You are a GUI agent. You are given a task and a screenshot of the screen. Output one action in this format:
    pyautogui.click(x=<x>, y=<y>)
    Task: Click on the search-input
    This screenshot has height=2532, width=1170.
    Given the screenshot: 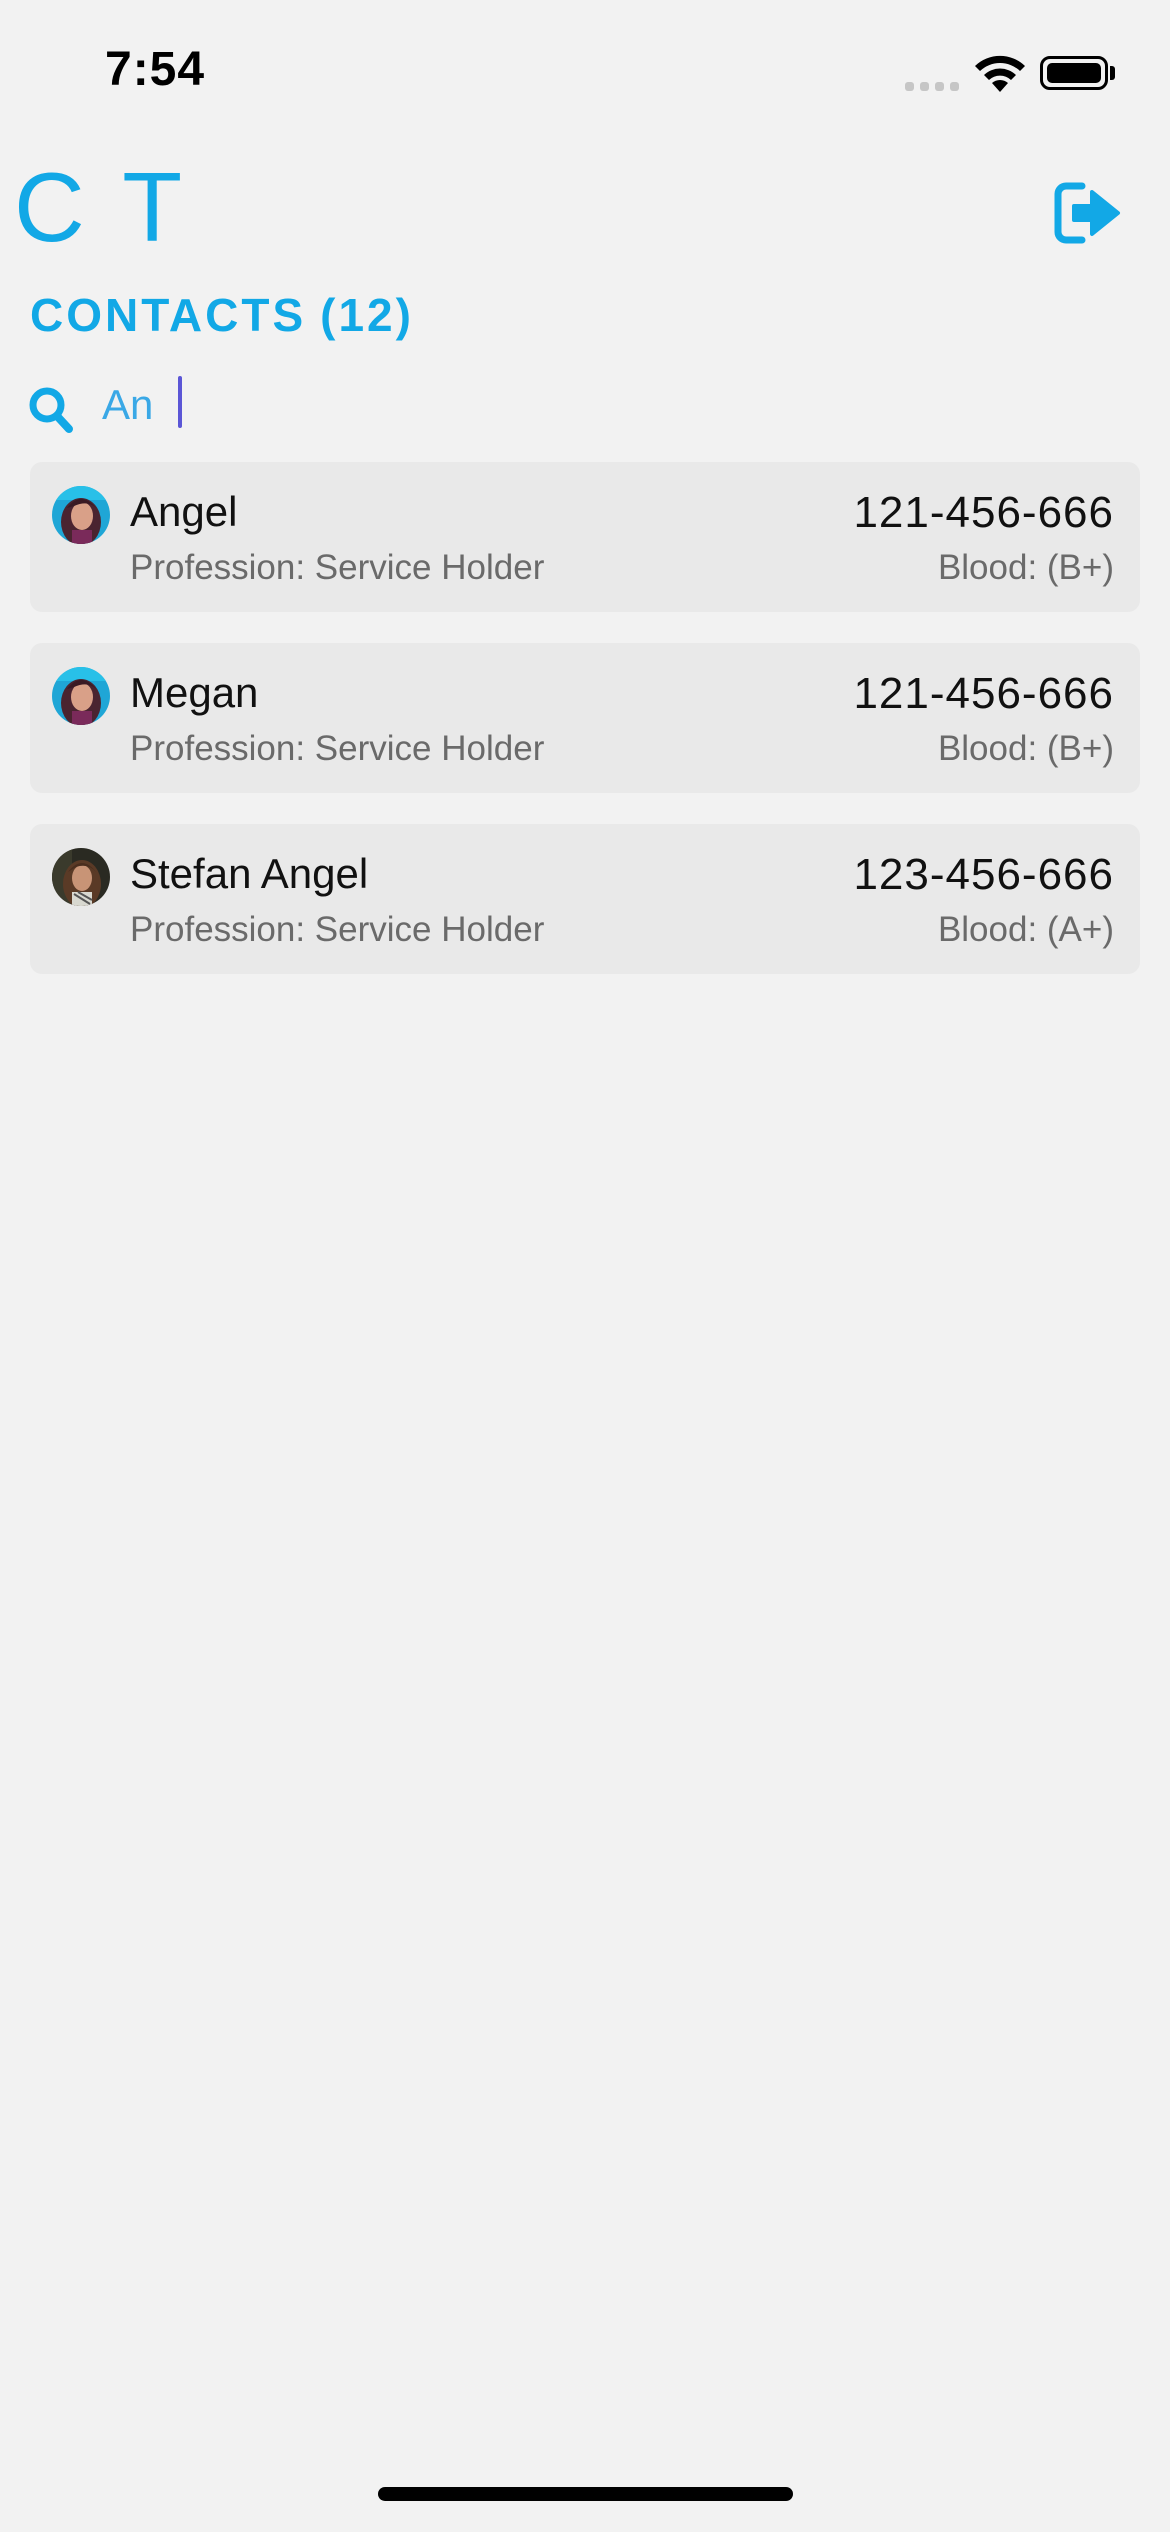 What is the action you would take?
    pyautogui.click(x=602, y=405)
    